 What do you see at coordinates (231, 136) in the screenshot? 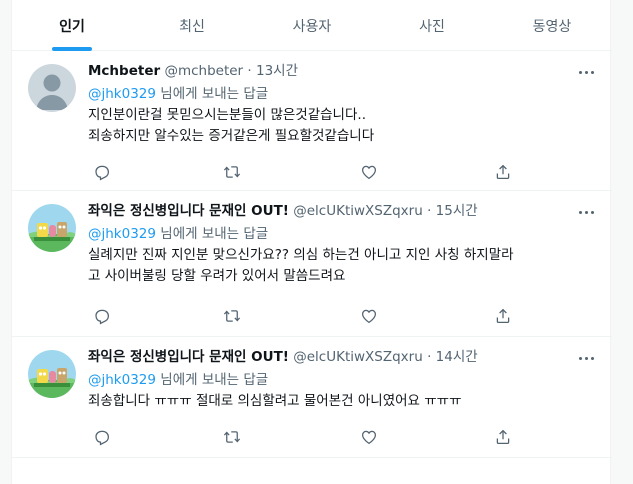
I see `tweet-text-line: 죄송하지만 알수있는 증거같은게 필요할것같습니다` at bounding box center [231, 136].